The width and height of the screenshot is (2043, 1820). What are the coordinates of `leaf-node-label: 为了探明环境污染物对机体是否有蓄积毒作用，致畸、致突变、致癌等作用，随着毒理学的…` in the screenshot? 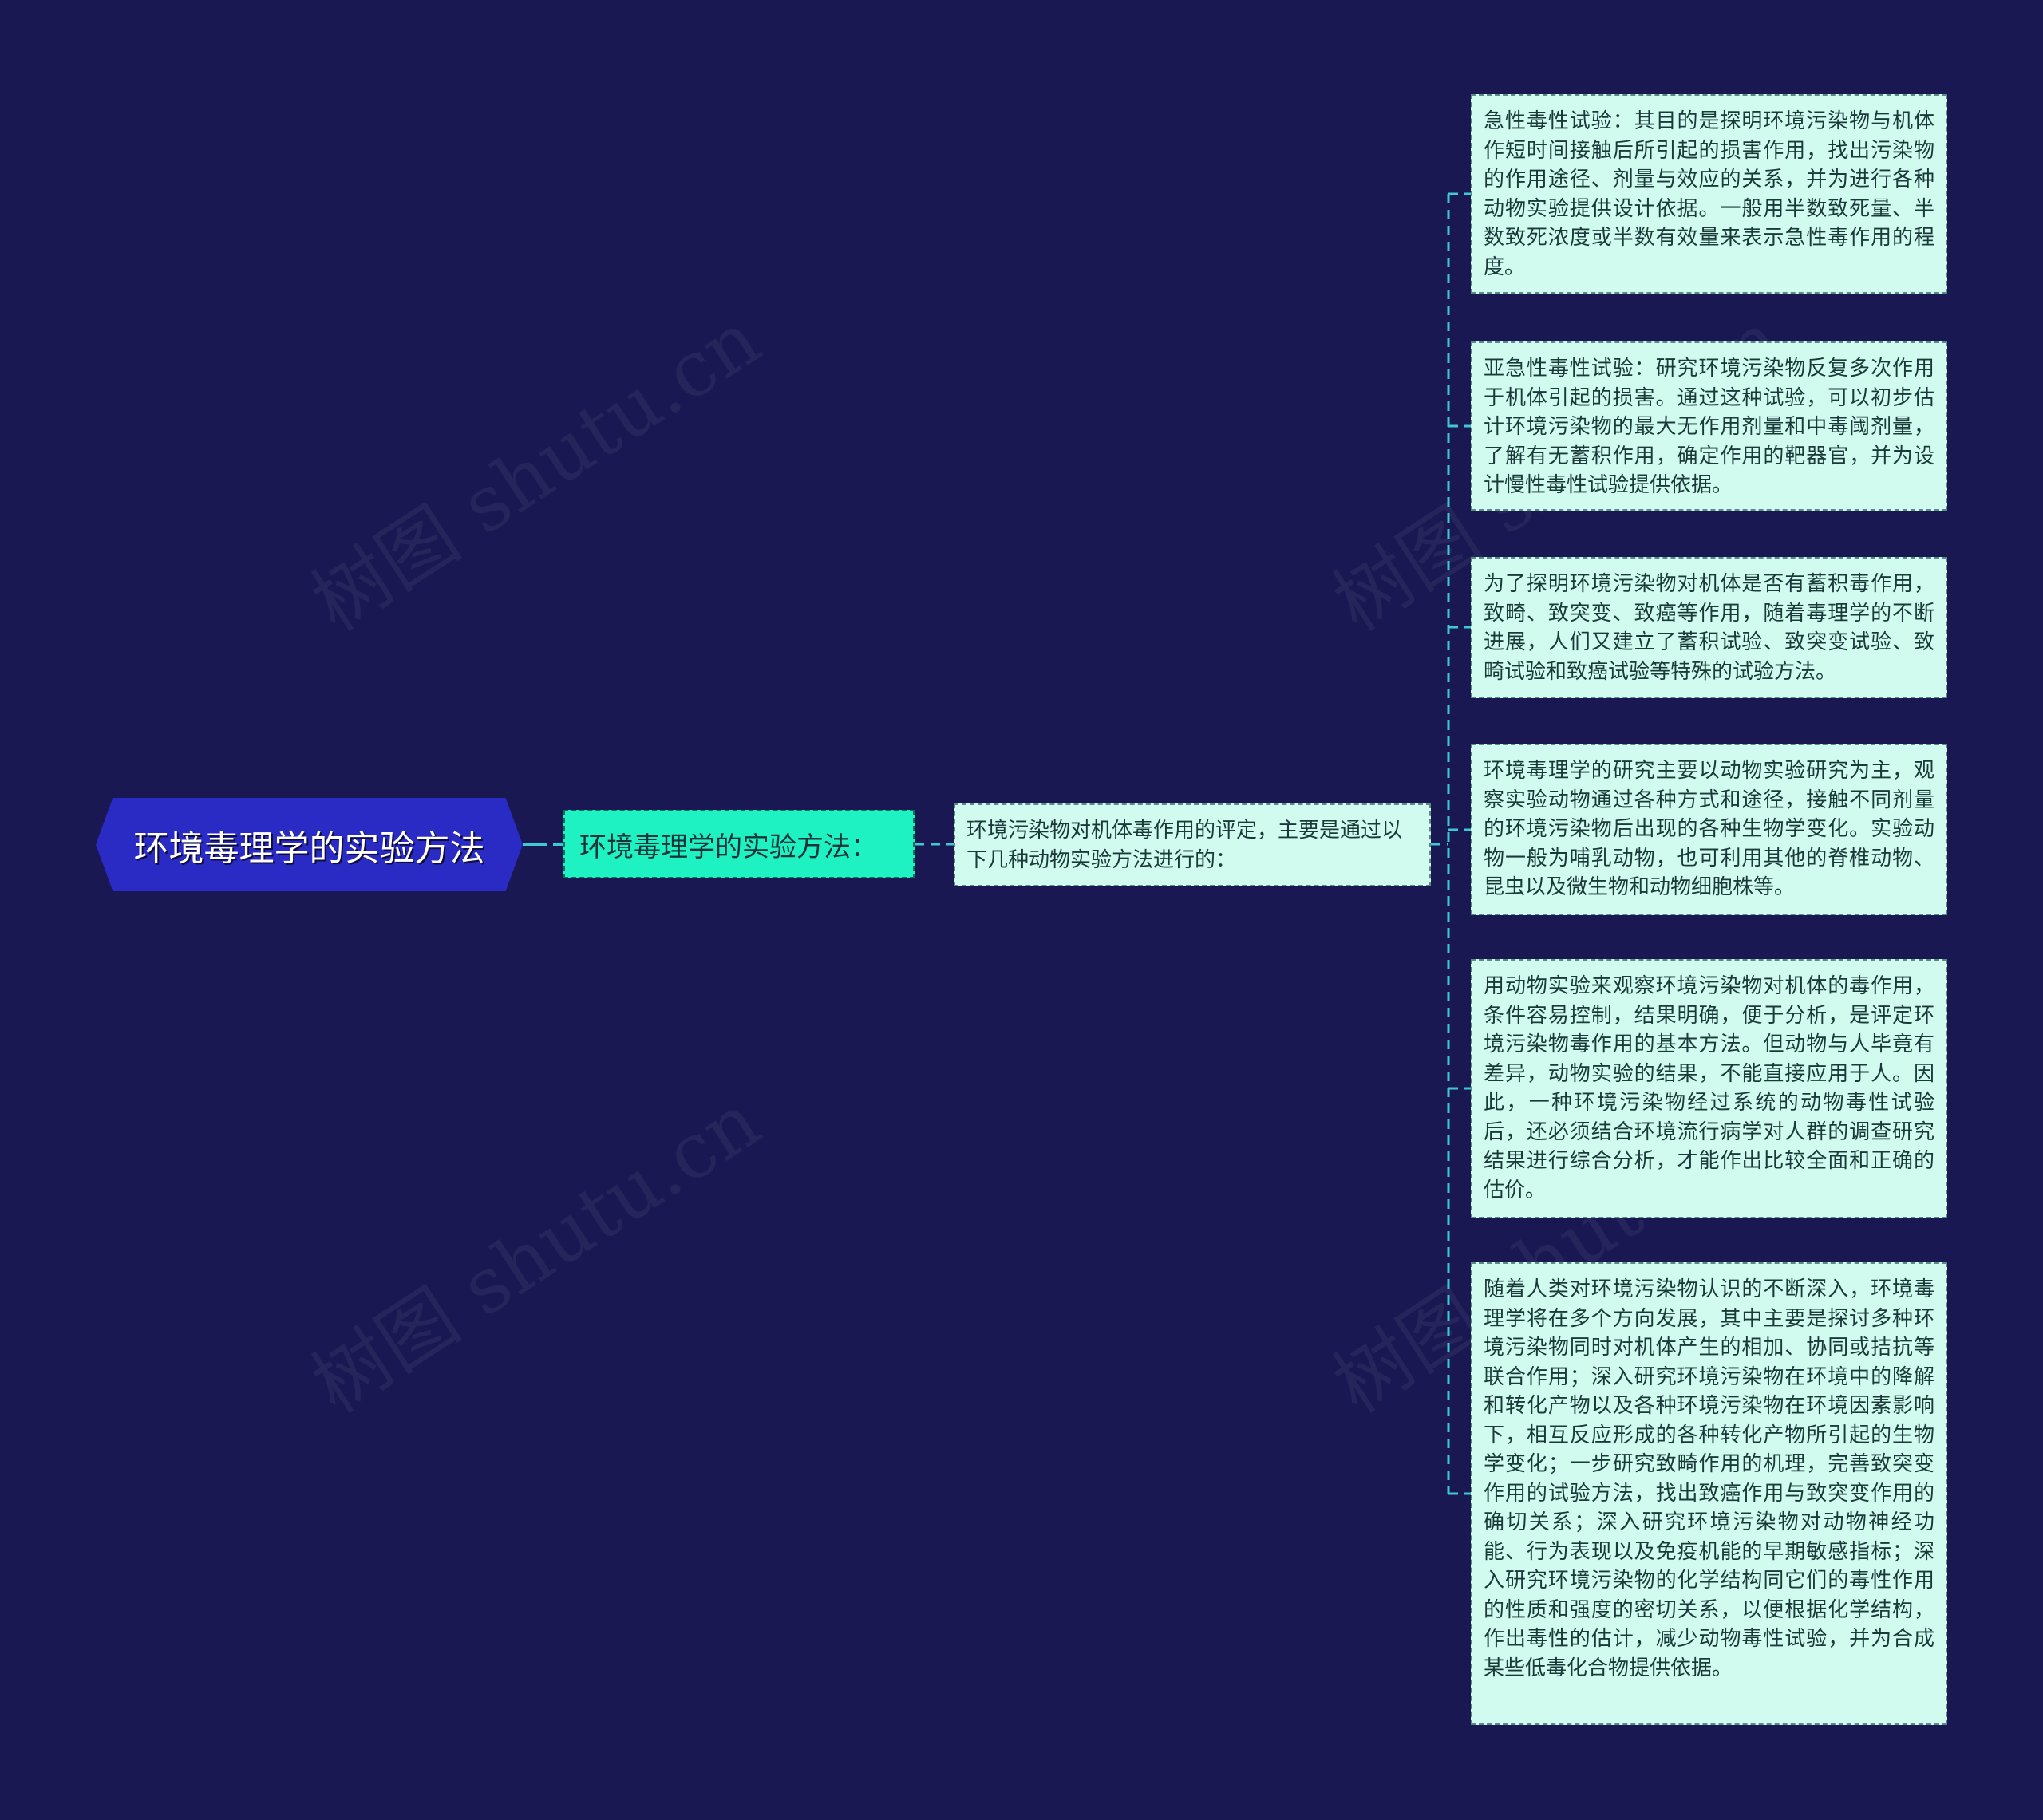 It's located at (1709, 628).